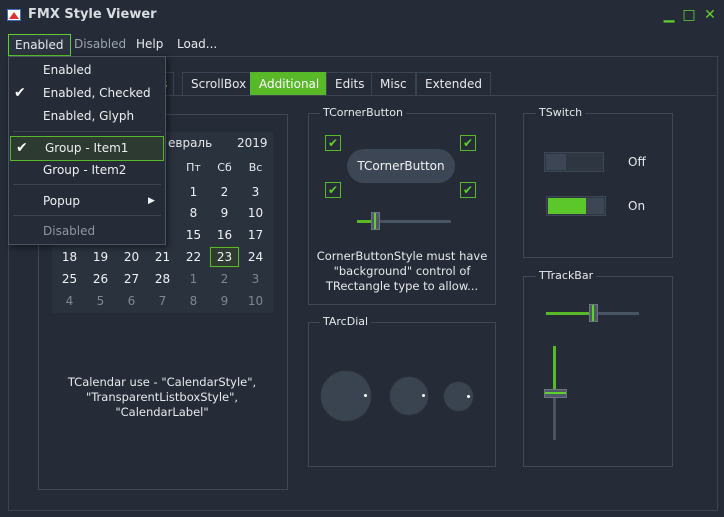  Describe the element at coordinates (255, 167) in the screenshot. I see `weekday-label: Вс` at that location.